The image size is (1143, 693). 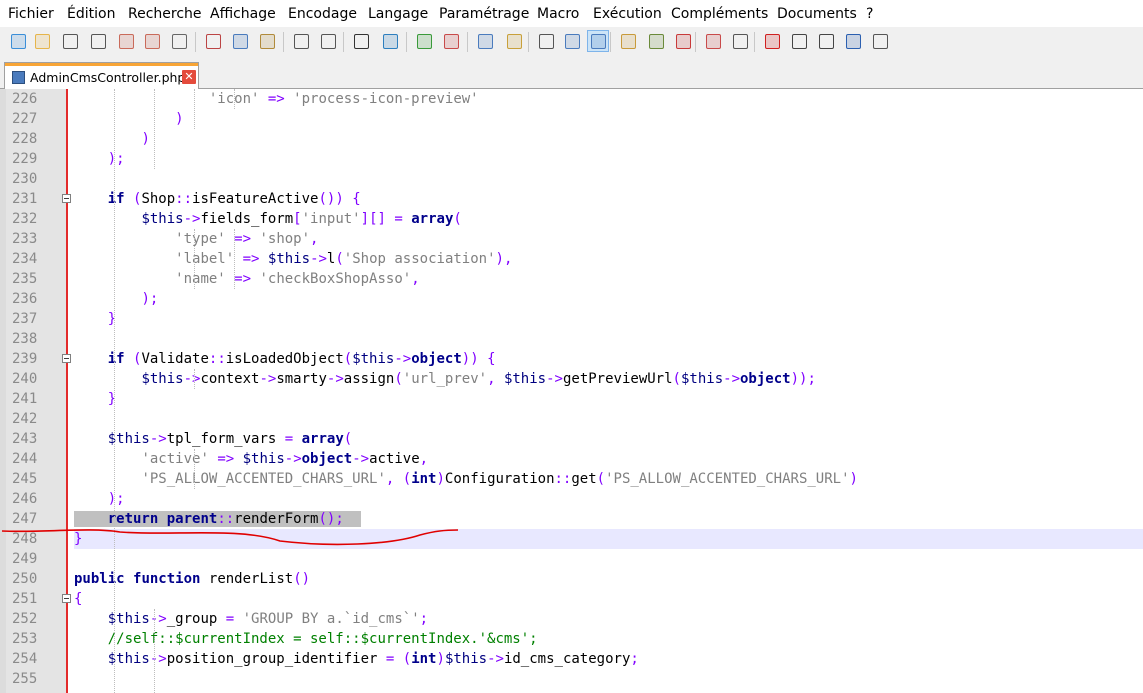 I want to click on show-all-chars-button, so click(x=572, y=41).